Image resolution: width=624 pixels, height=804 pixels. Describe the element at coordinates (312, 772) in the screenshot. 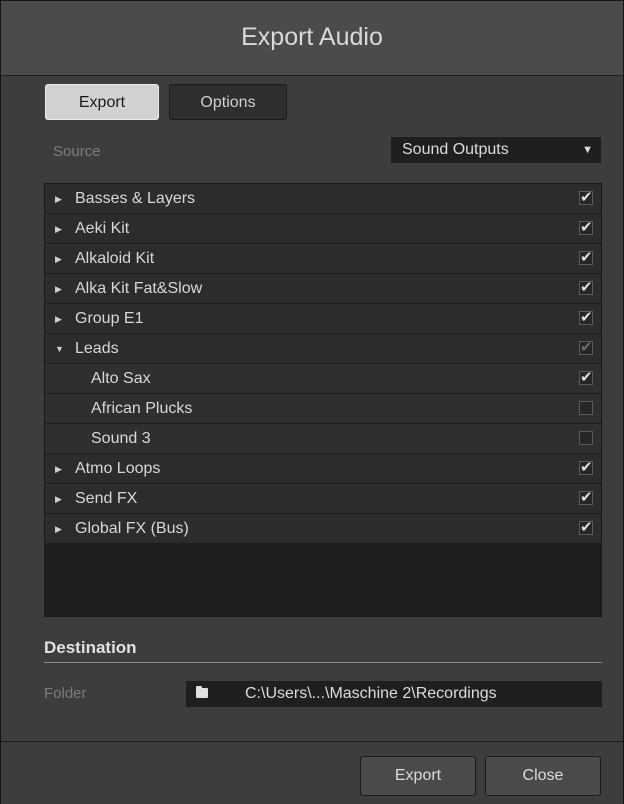

I see `dialog-footer: Export Close` at that location.